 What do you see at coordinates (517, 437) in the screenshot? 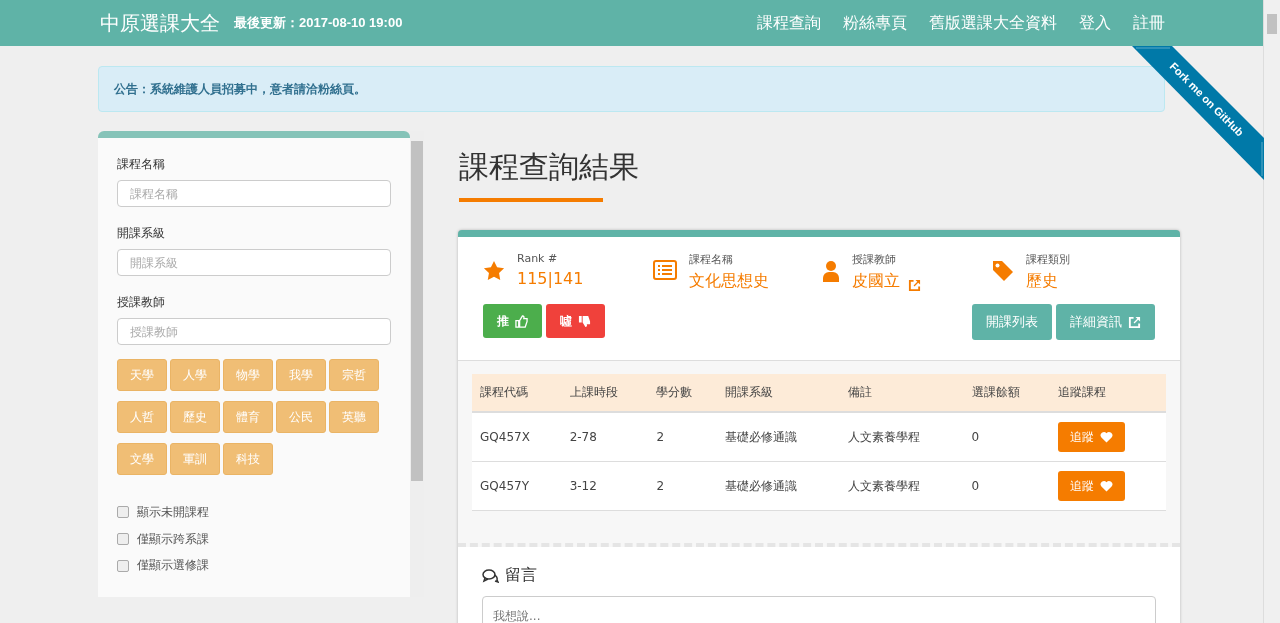
I see `table-cell: GQ457X` at bounding box center [517, 437].